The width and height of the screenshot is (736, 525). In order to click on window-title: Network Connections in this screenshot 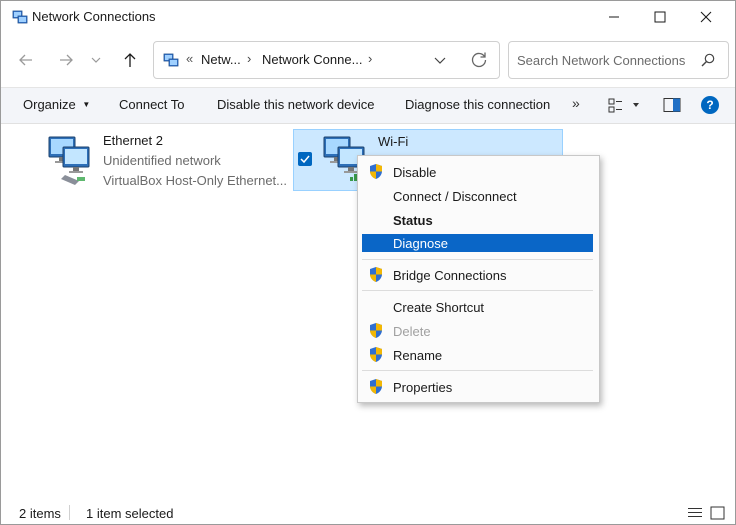, I will do `click(94, 16)`.